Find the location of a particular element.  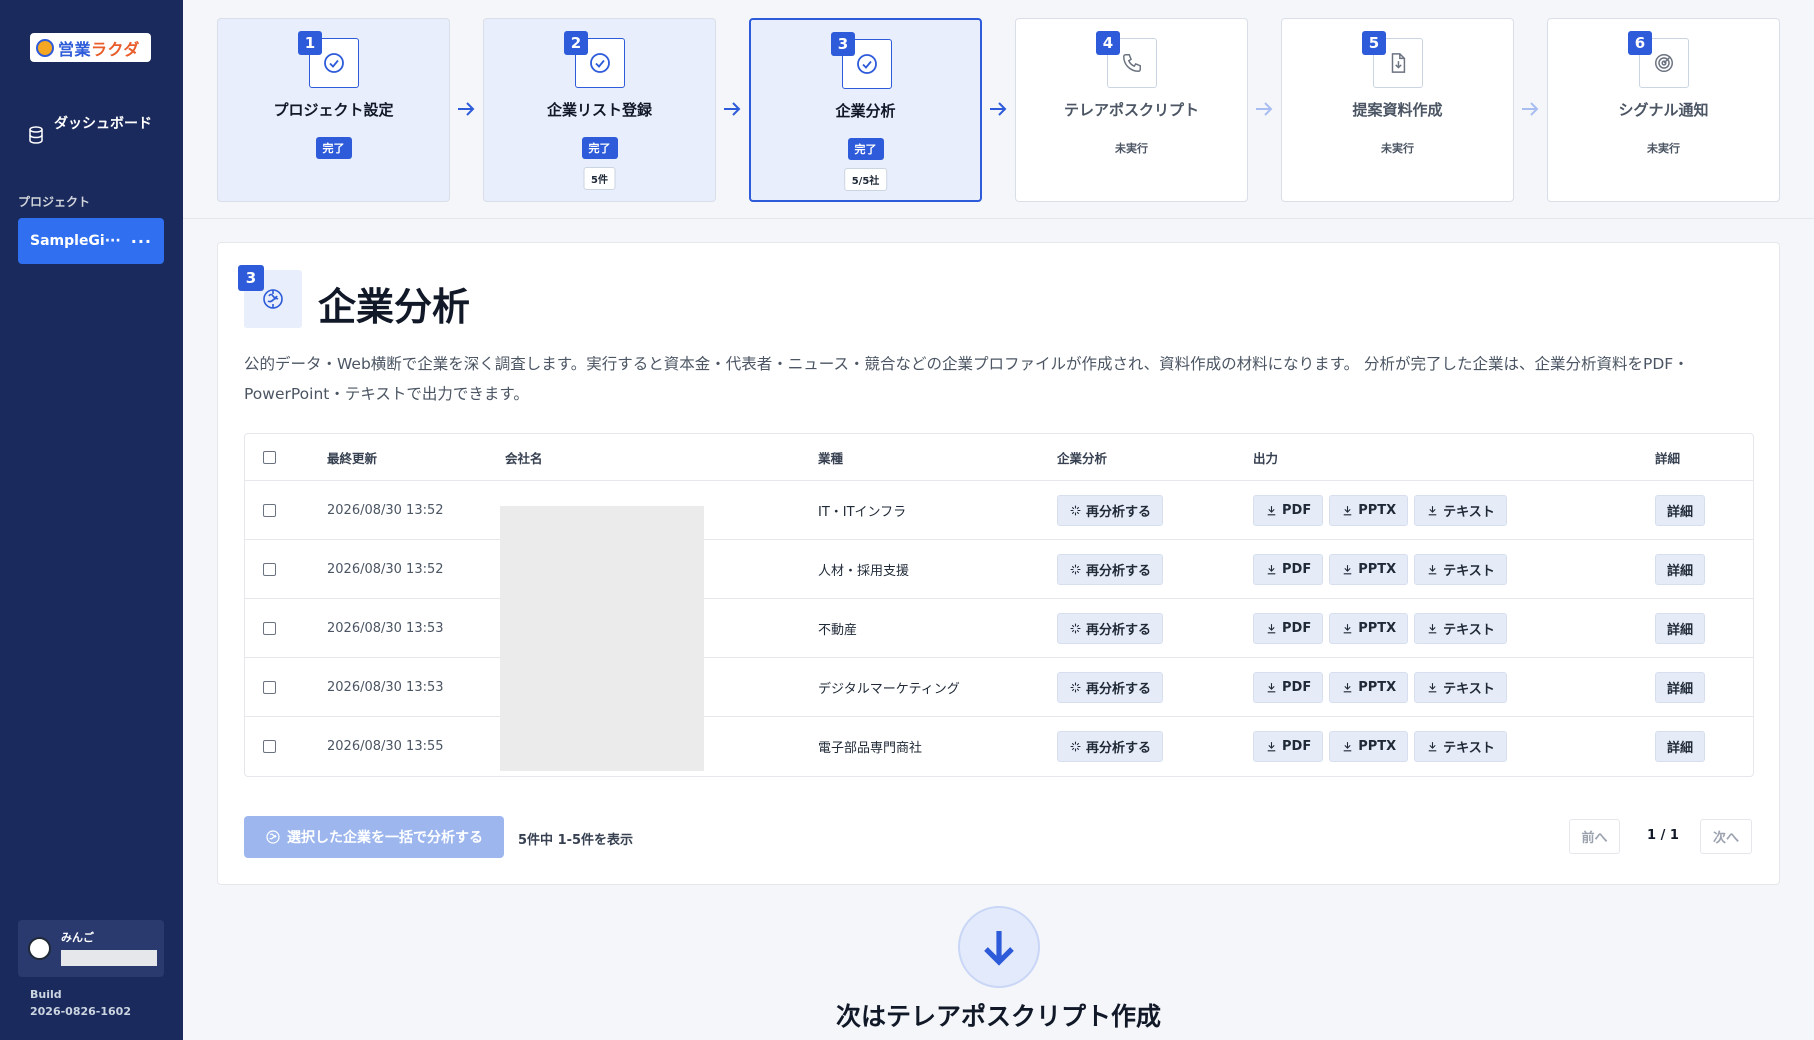

table-header: 最終更新 会社名 業種 企業分析 出力 詳細 is located at coordinates (999, 457).